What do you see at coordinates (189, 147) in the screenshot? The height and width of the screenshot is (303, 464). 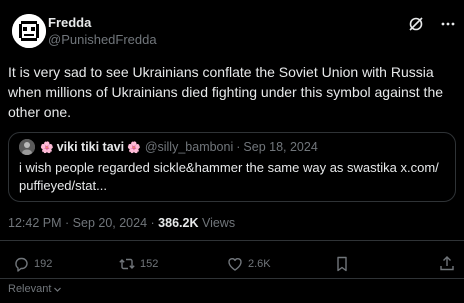 I see `quote-handle: @silly_bamboni` at bounding box center [189, 147].